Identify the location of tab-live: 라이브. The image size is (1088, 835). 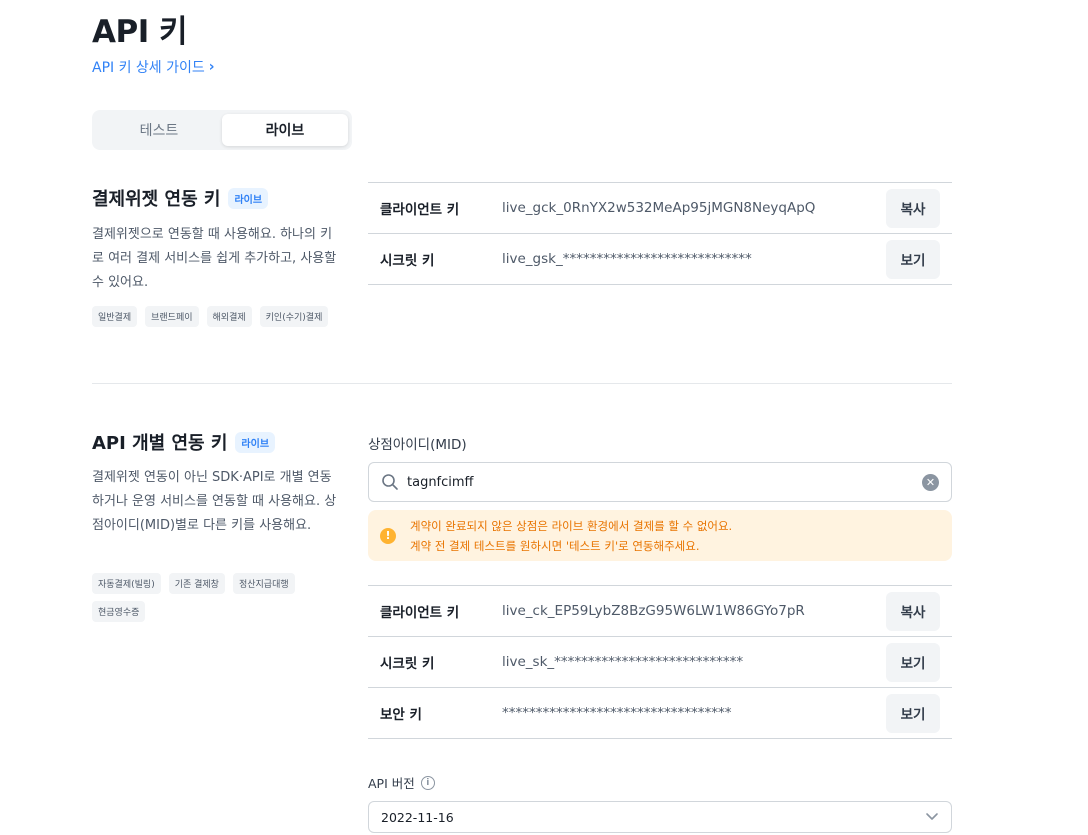
(285, 130).